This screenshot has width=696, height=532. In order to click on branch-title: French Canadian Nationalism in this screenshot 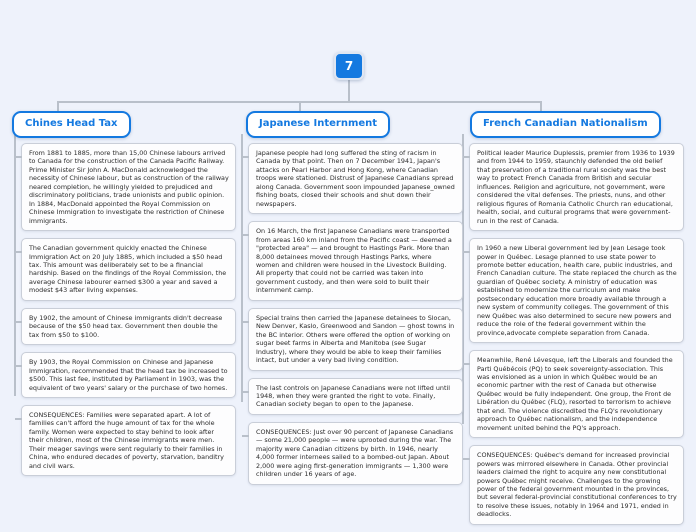, I will do `click(565, 123)`.